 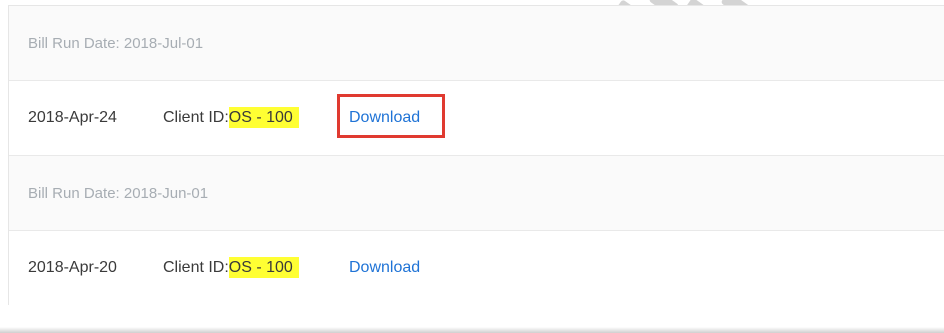 I want to click on bill-run-date-label: Bill Run Date: 2018-Jun-01, so click(x=118, y=193).